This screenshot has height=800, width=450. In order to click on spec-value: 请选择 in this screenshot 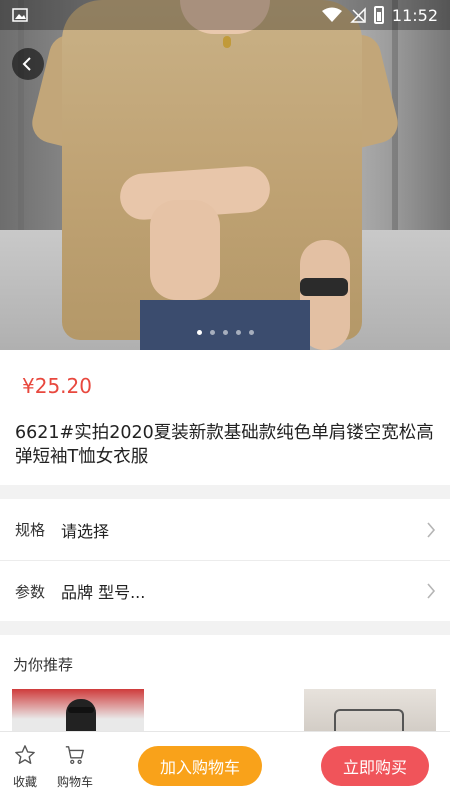, I will do `click(85, 531)`.